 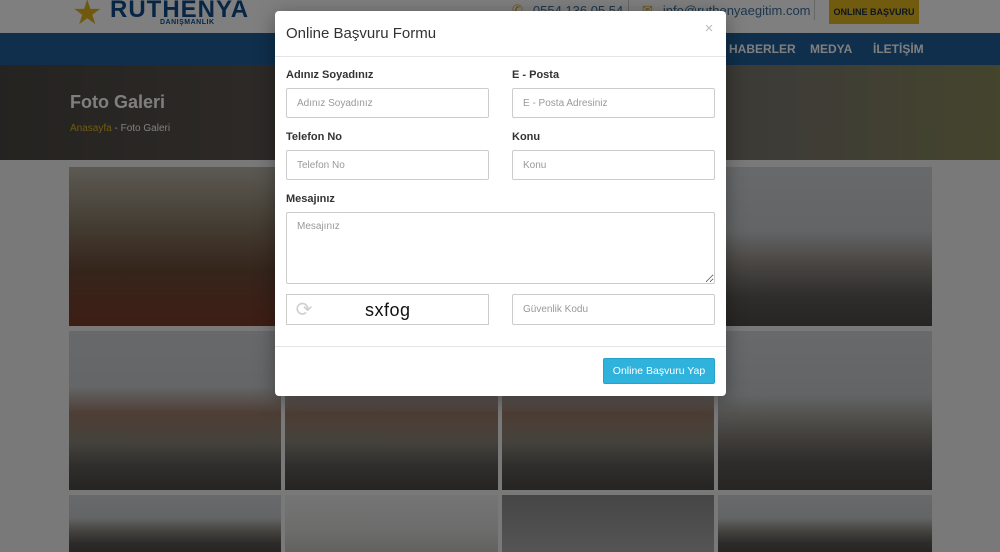 What do you see at coordinates (613, 309) in the screenshot?
I see `security-code-input` at bounding box center [613, 309].